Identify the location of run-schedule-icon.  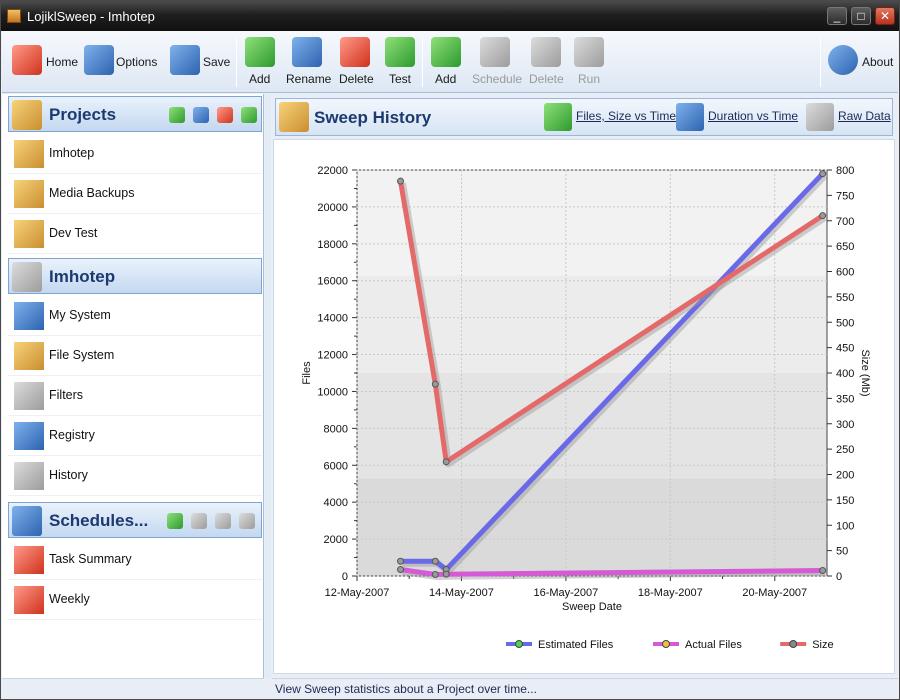
(247, 521).